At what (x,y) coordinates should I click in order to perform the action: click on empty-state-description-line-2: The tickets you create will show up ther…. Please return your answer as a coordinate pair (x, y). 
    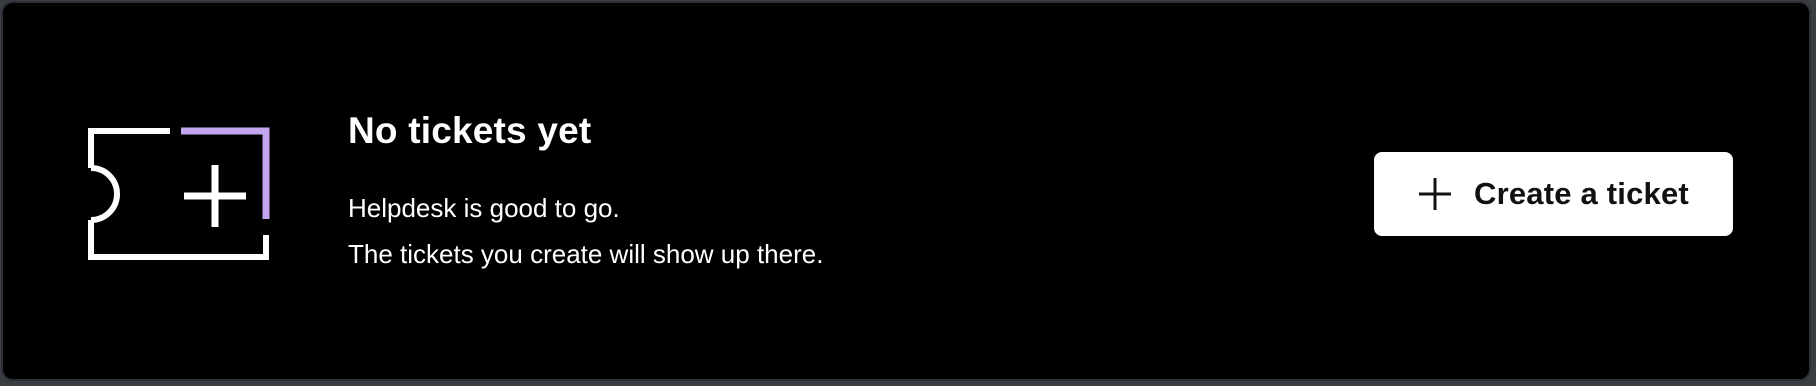
    Looking at the image, I should click on (586, 254).